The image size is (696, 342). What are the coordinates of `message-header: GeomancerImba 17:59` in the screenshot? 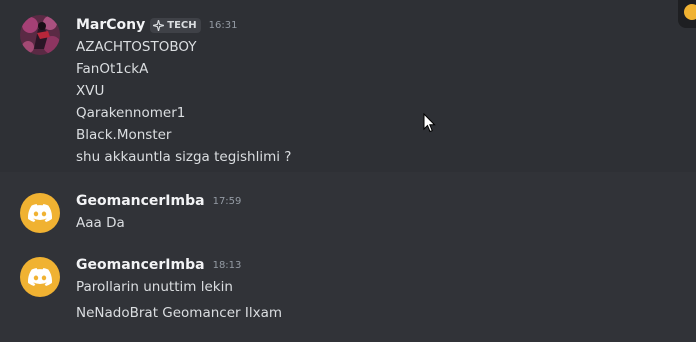 It's located at (158, 201).